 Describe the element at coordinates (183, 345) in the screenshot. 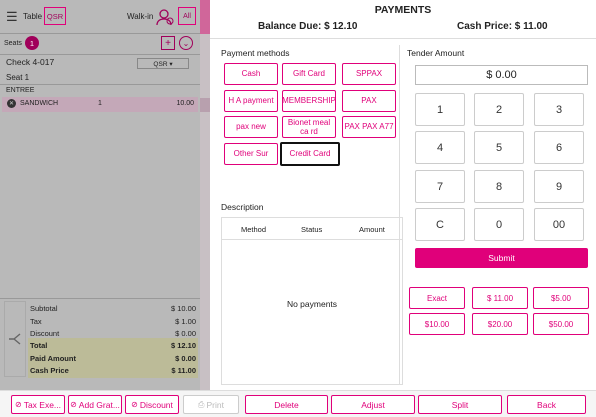

I see `totals-value: $ 12.10` at that location.